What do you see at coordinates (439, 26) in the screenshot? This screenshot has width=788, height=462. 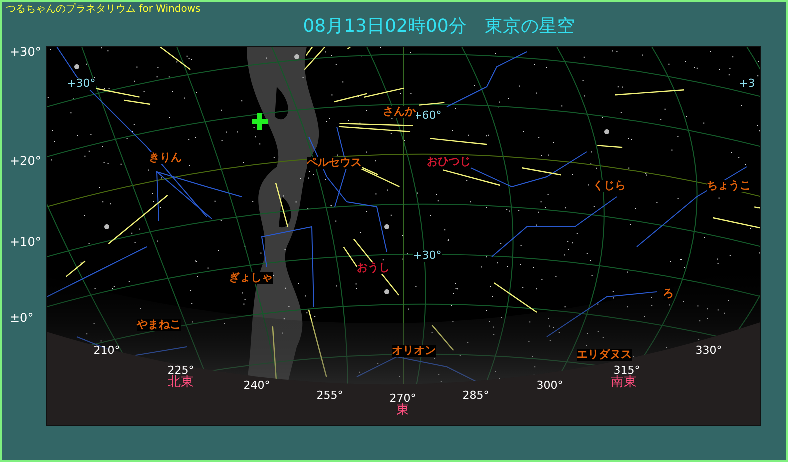 I see `sky-title: 08月13日02時00分 東京の星空` at bounding box center [439, 26].